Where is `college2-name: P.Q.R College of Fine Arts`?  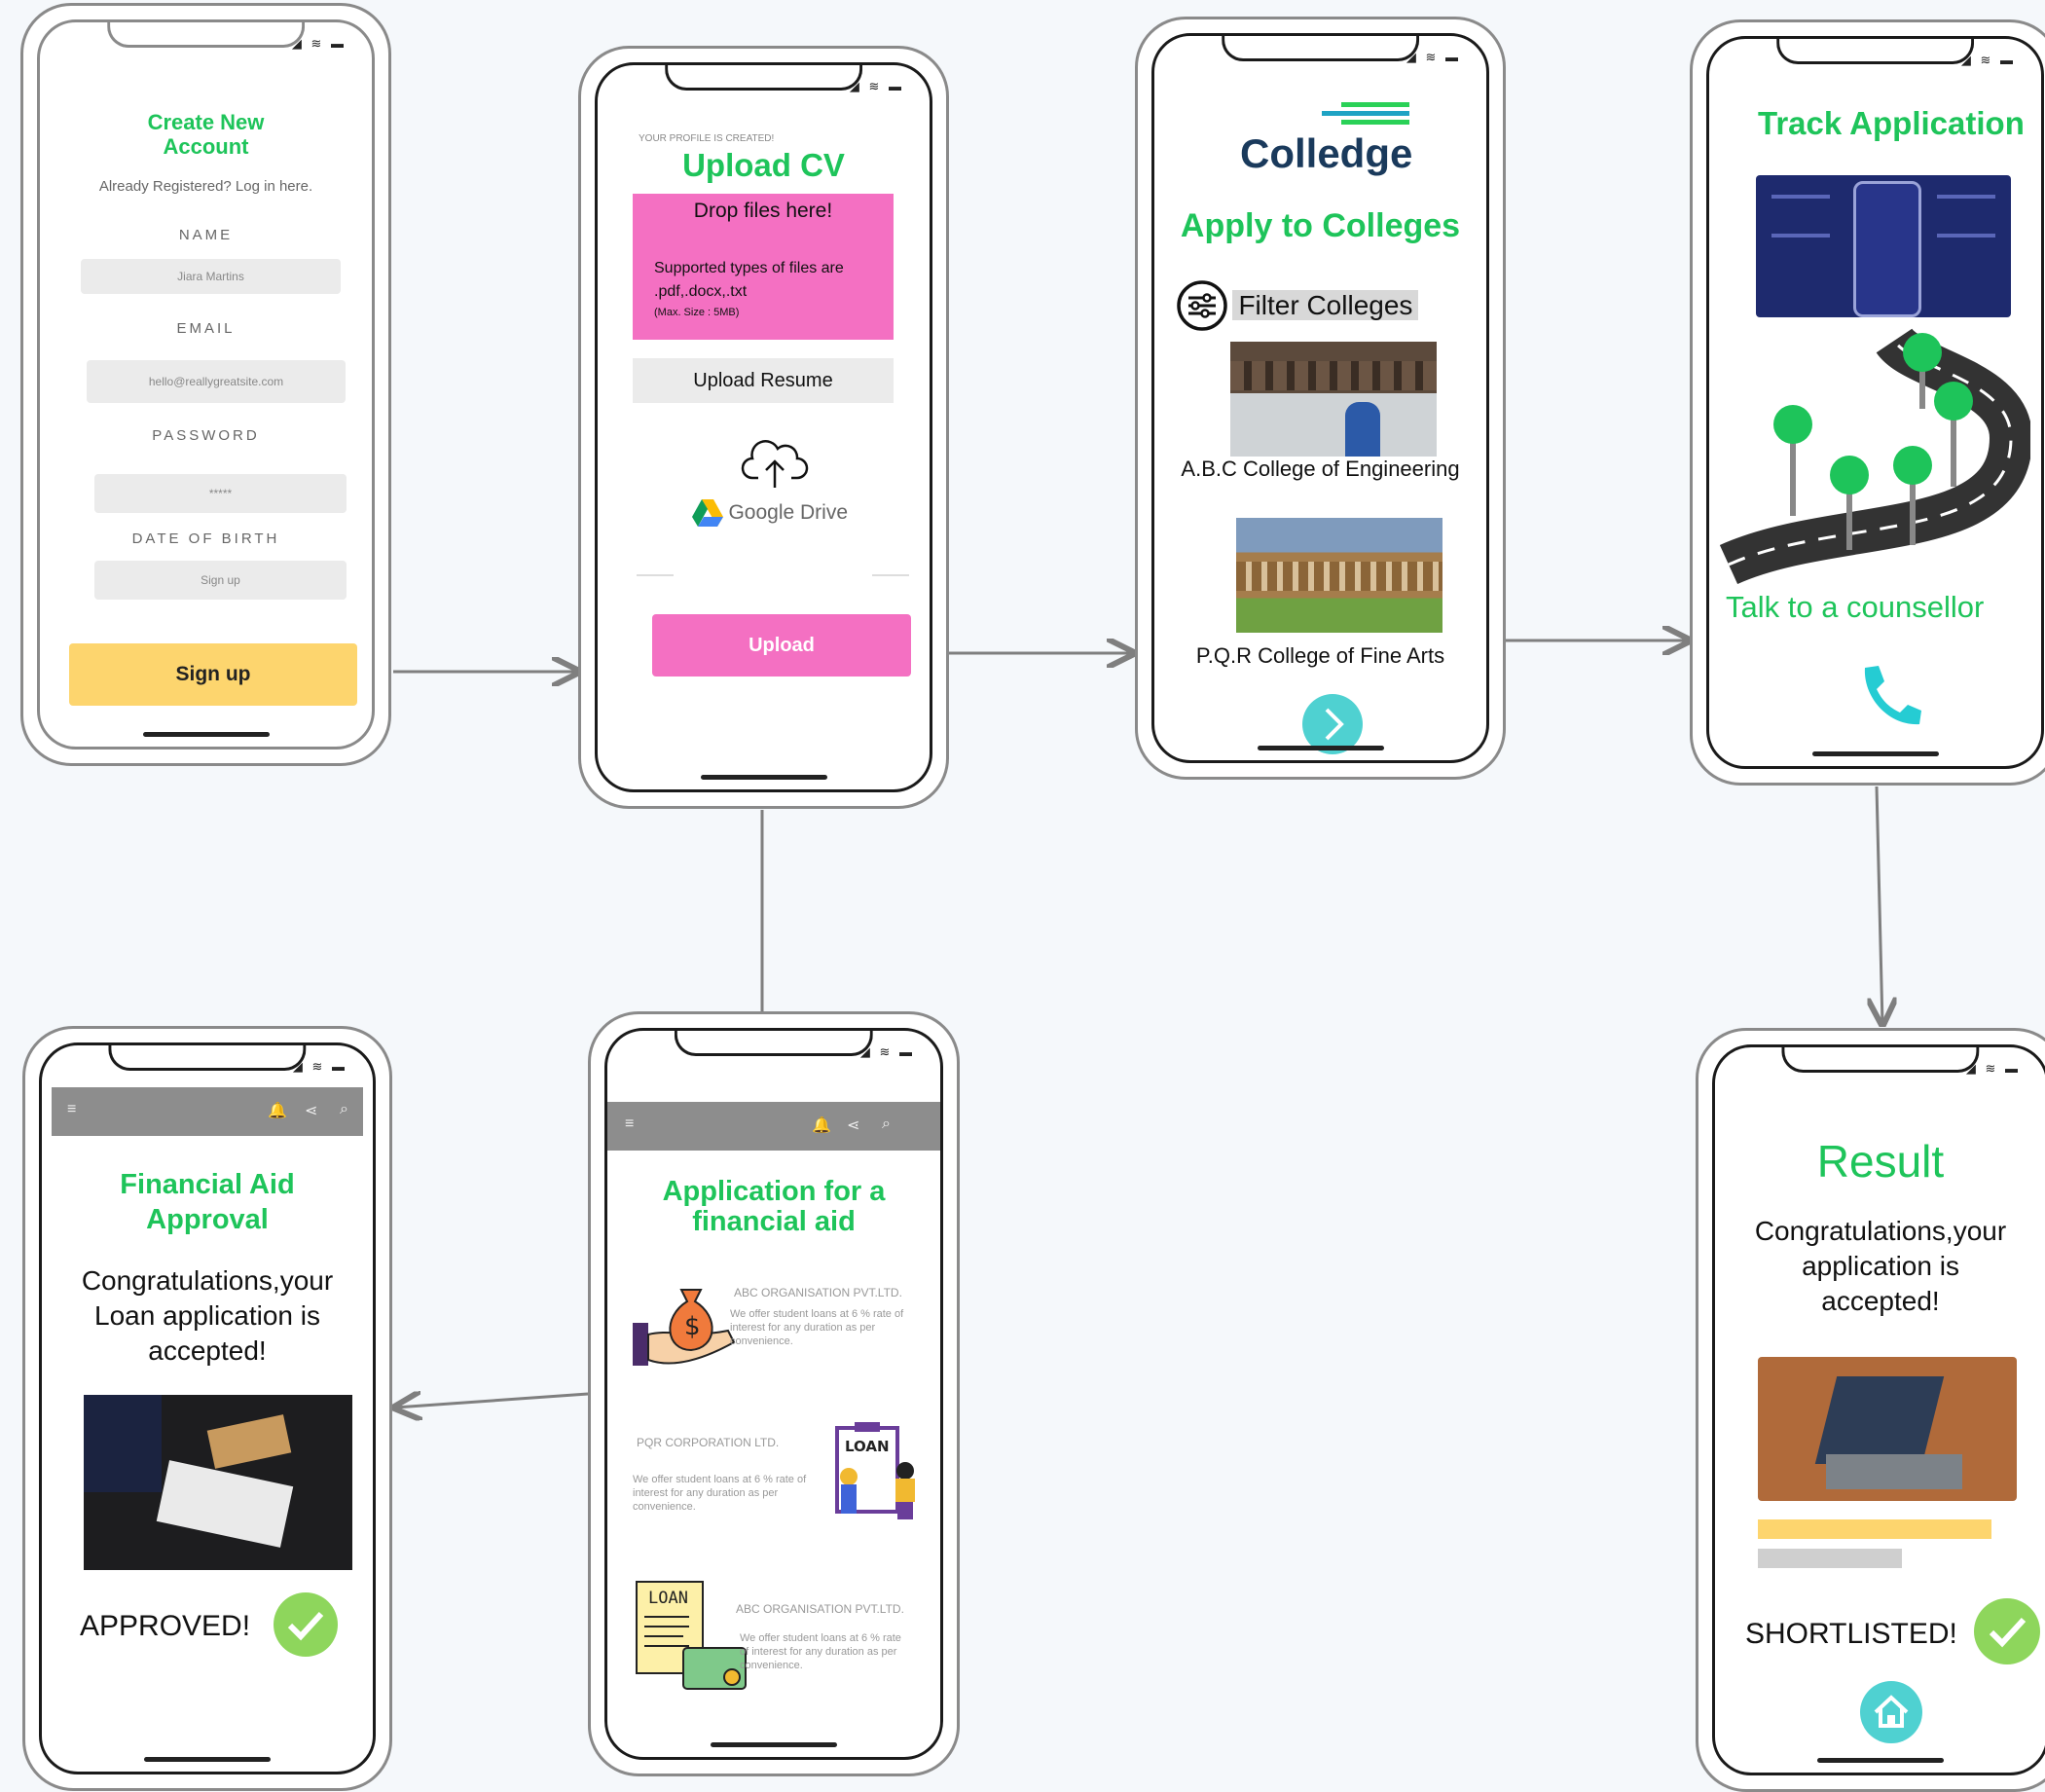 college2-name: P.Q.R College of Fine Arts is located at coordinates (1320, 656).